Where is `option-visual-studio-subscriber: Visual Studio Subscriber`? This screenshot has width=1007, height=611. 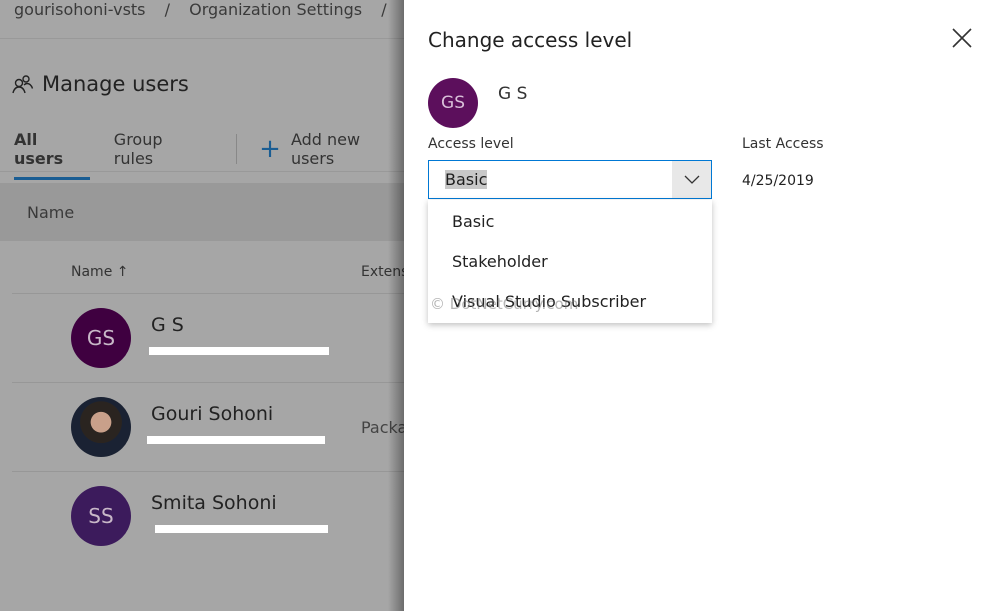
option-visual-studio-subscriber: Visual Studio Subscriber is located at coordinates (570, 300).